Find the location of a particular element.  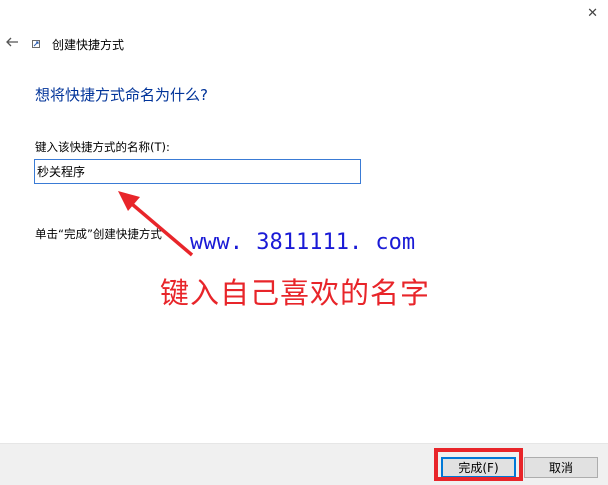

dialog-footer: 完成(F) 取消 is located at coordinates (304, 464).